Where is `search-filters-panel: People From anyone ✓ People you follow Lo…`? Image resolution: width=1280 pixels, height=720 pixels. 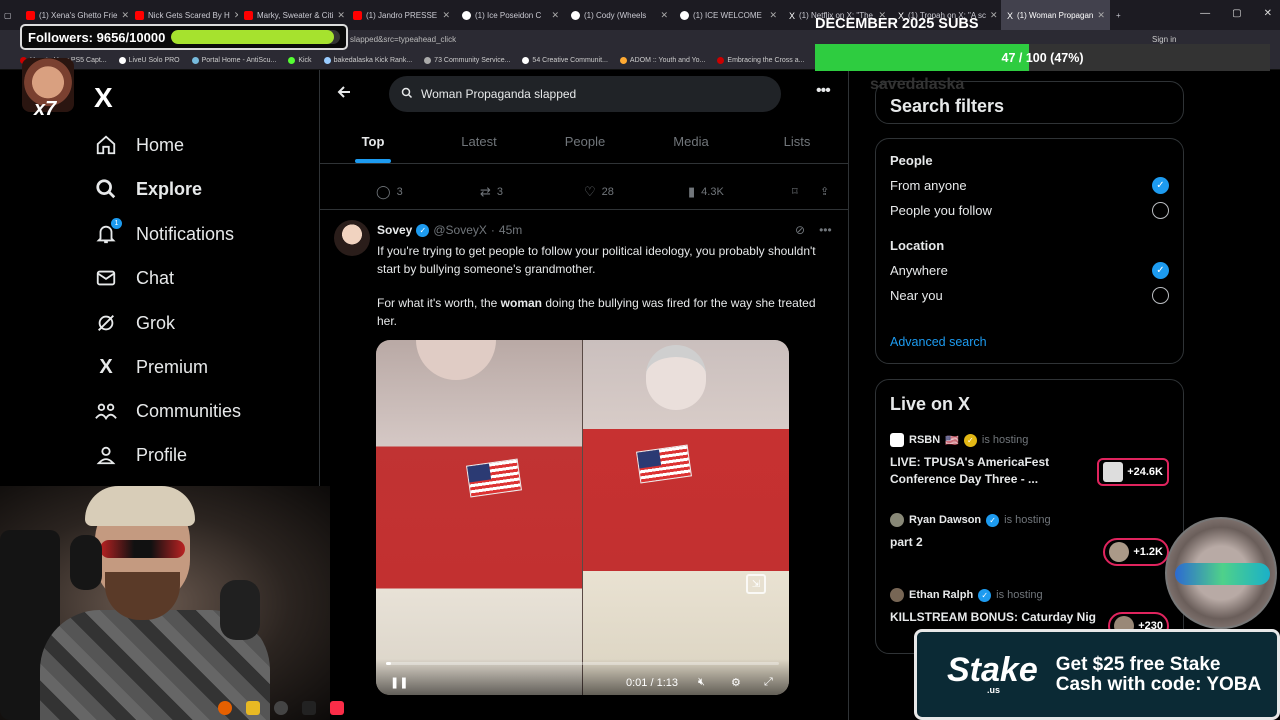 search-filters-panel: People From anyone ✓ People you follow Lo… is located at coordinates (1029, 251).